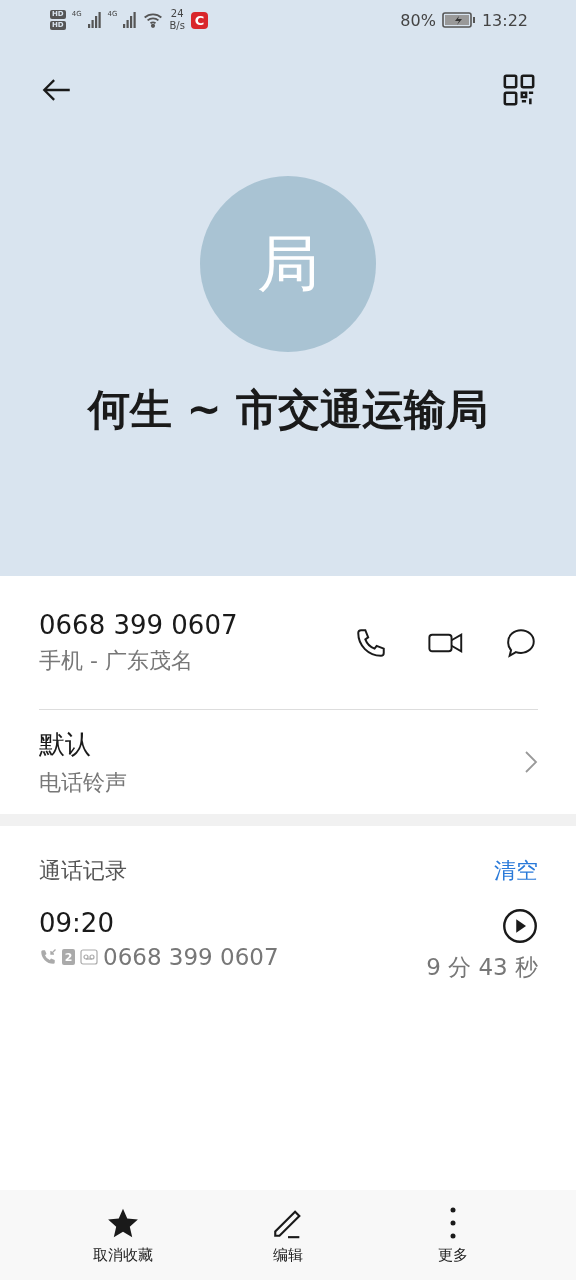 The height and width of the screenshot is (1280, 576). I want to click on wifi-icon, so click(153, 20).